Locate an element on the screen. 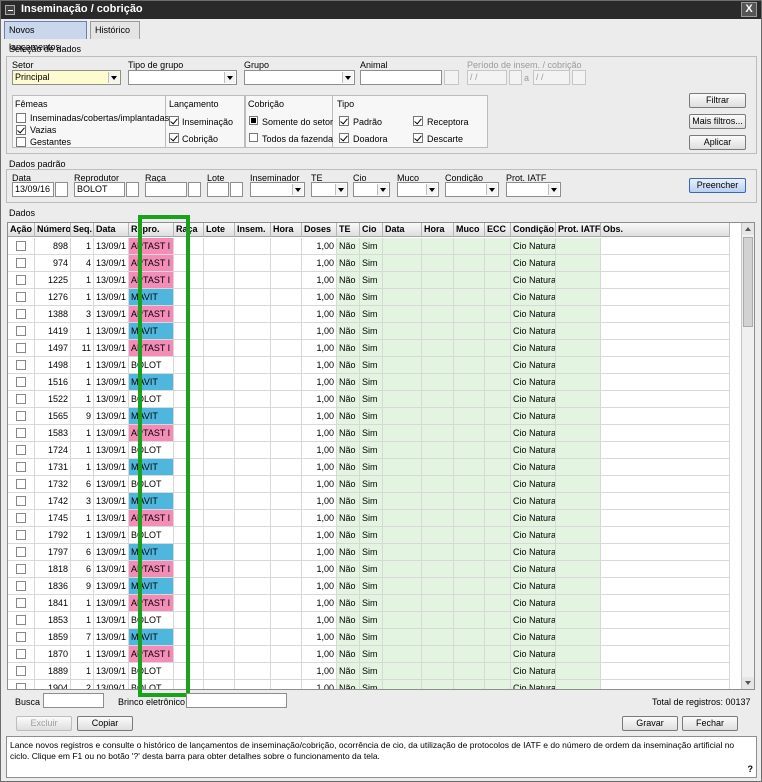 The width and height of the screenshot is (762, 782). cell-seq: 11 is located at coordinates (82, 348).